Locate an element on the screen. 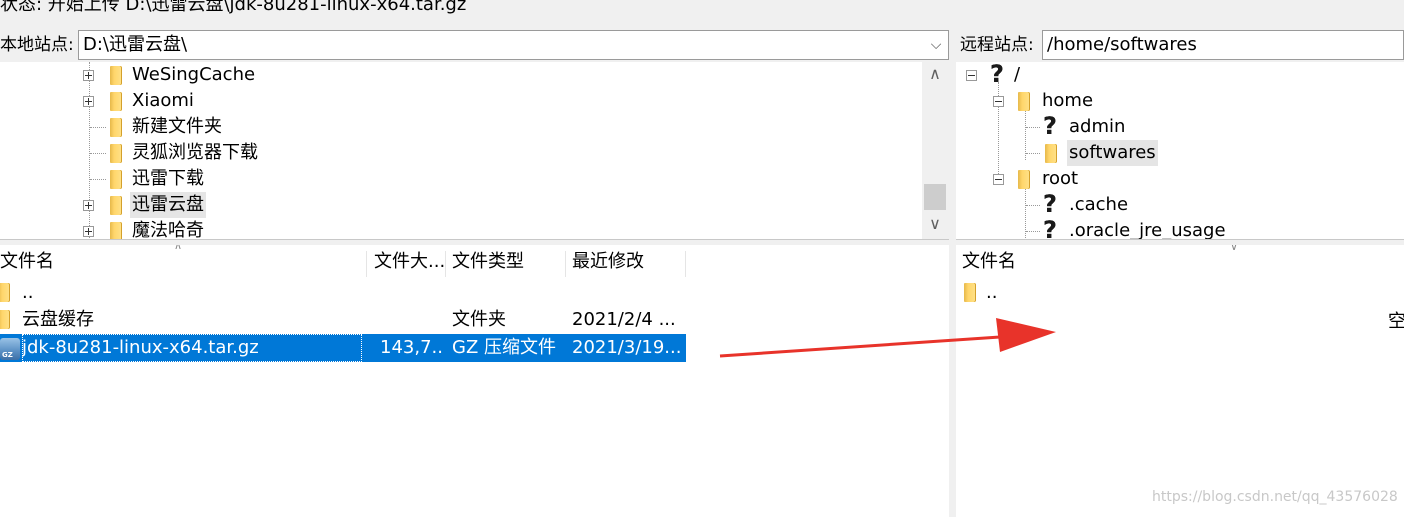  annotation-arrow is located at coordinates (887, 338).